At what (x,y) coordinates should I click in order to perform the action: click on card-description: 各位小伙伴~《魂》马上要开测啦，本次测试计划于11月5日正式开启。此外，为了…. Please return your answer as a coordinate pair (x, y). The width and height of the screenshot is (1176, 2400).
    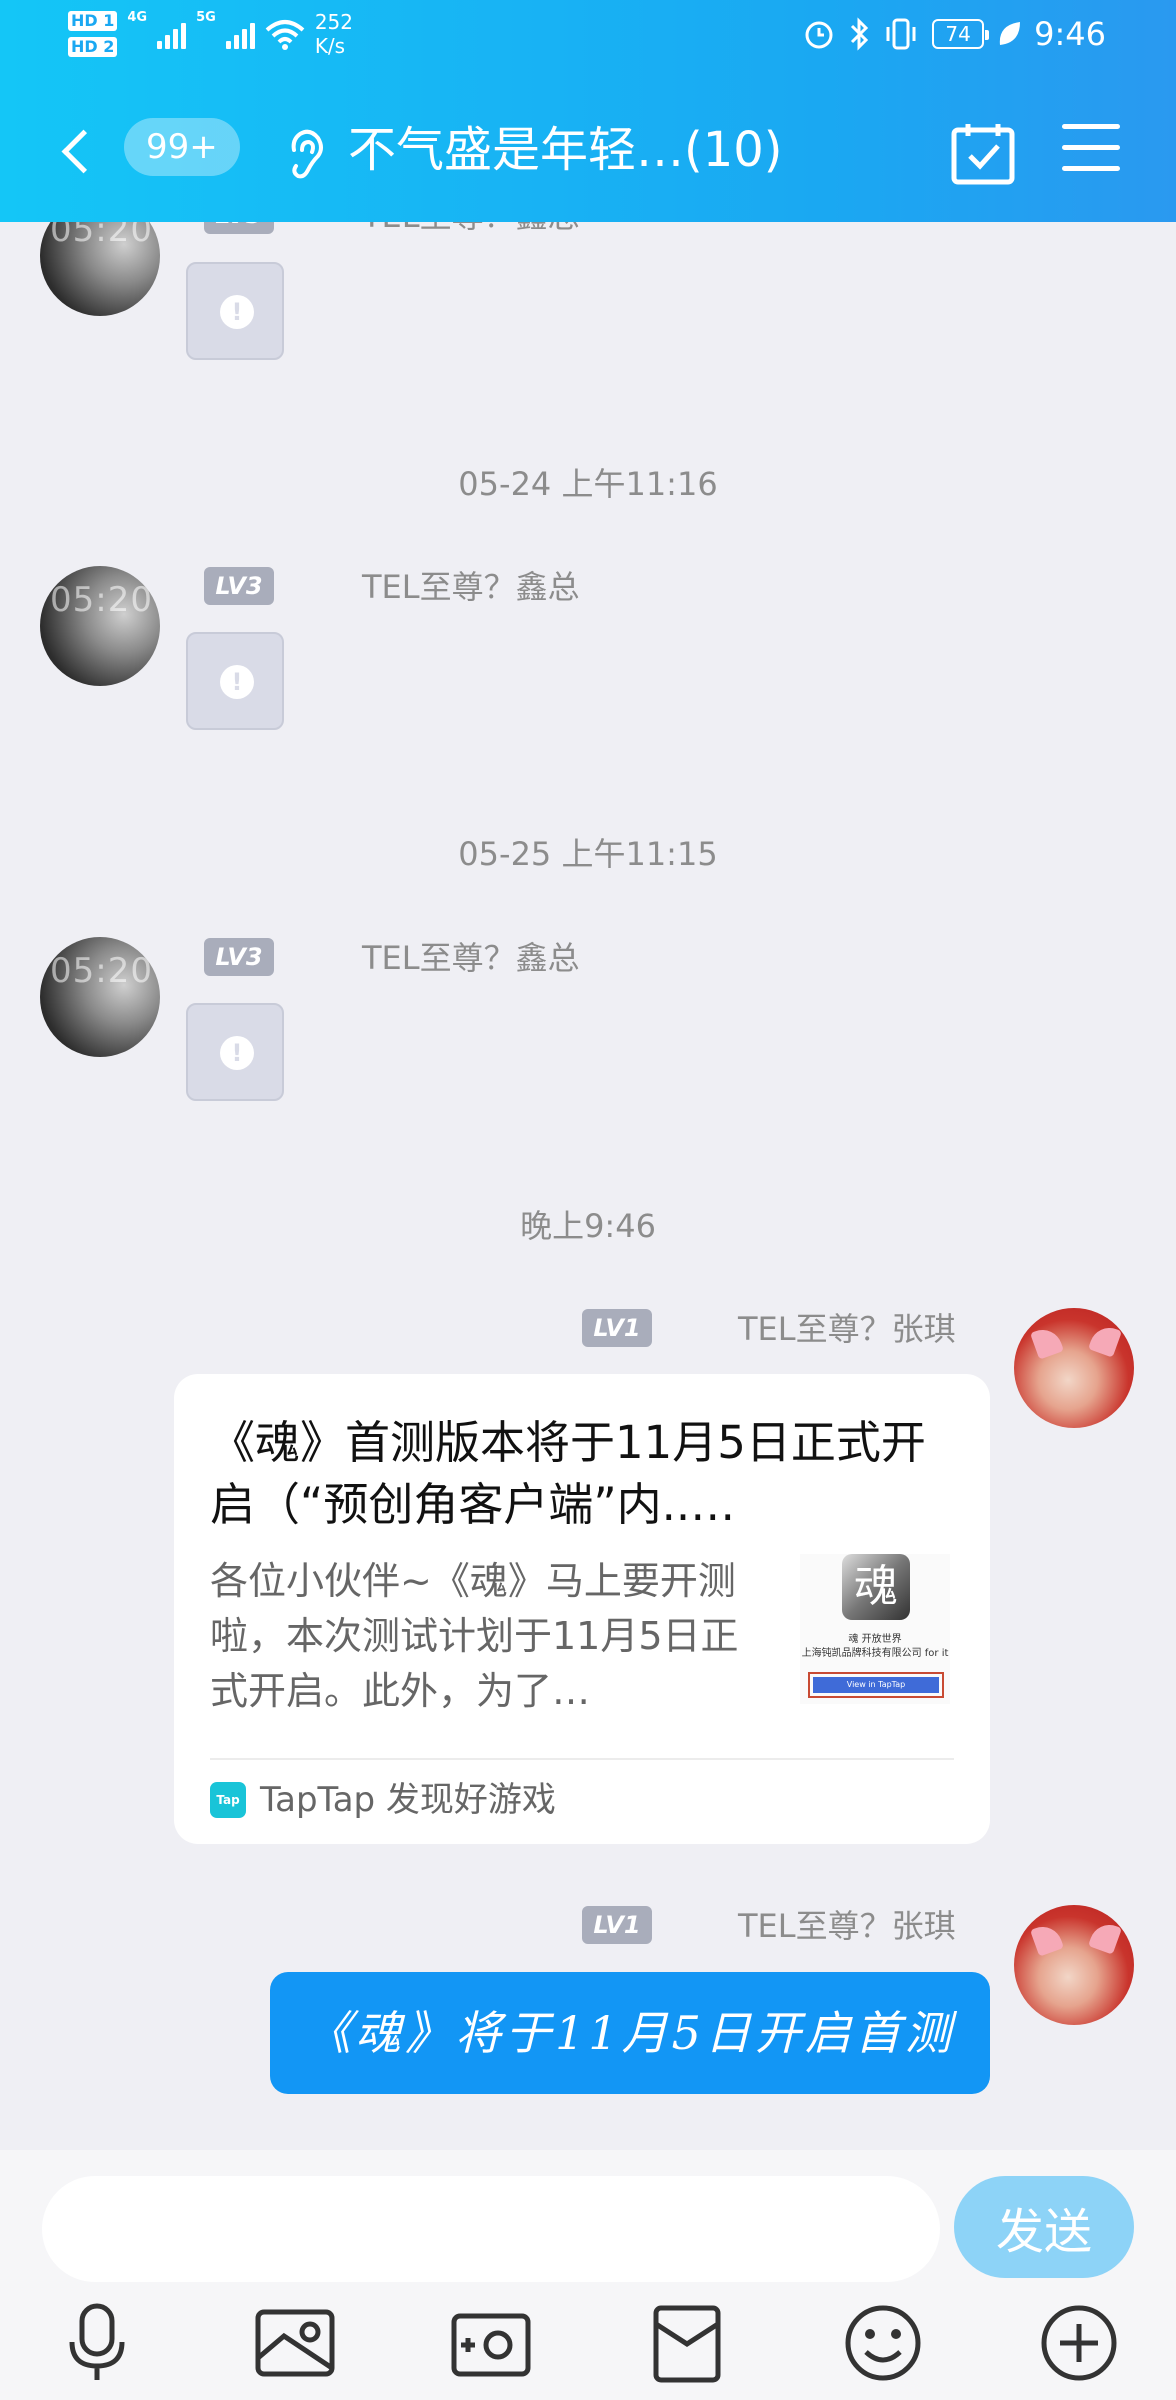
    Looking at the image, I should click on (474, 1636).